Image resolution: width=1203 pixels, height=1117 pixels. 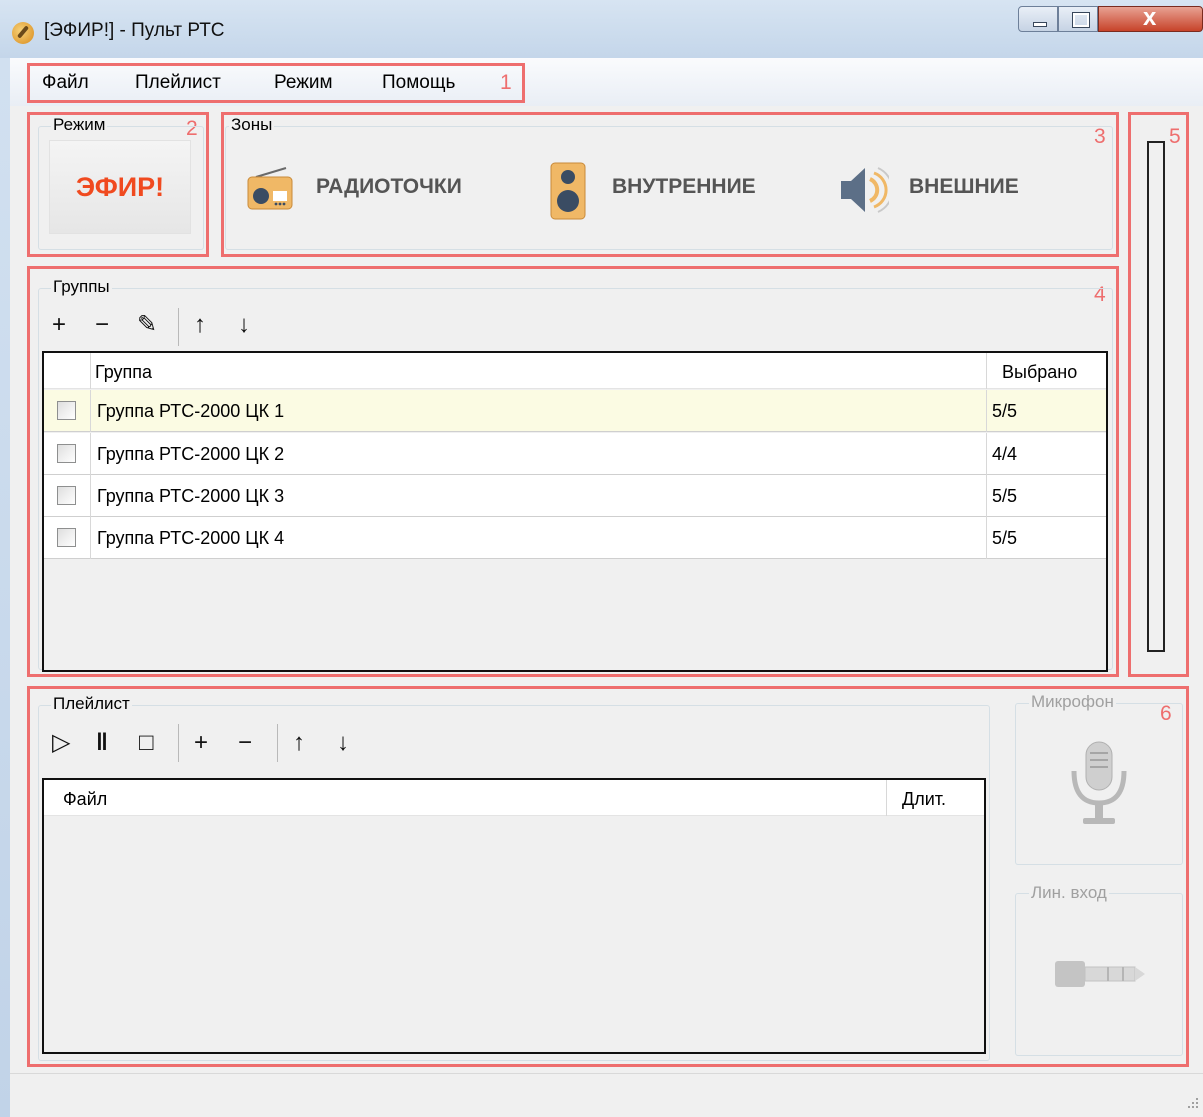 I want to click on mode-air-label: ЭФИР!, so click(x=120, y=187).